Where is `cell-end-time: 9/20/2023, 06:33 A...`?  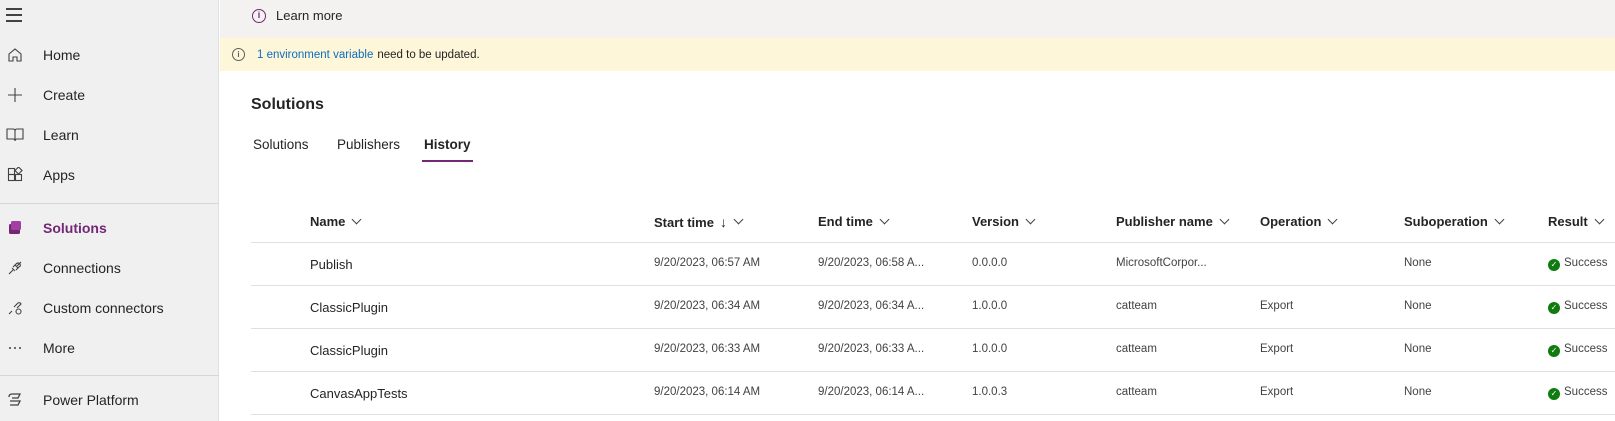 cell-end-time: 9/20/2023, 06:33 A... is located at coordinates (871, 349).